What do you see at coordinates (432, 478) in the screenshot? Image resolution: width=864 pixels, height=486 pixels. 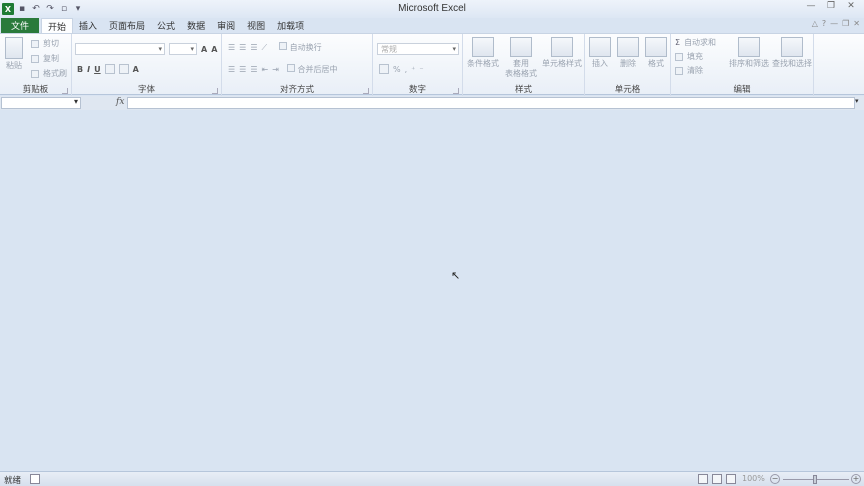 I see `status-bar: 就绪 100% − +` at bounding box center [432, 478].